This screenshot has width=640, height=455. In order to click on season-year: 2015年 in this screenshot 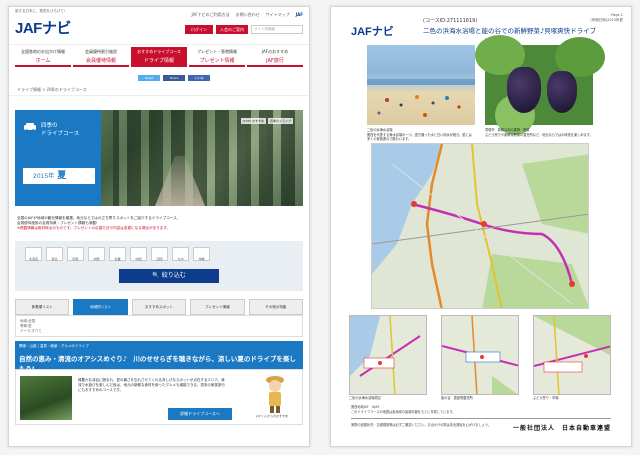, I will do `click(44, 176)`.